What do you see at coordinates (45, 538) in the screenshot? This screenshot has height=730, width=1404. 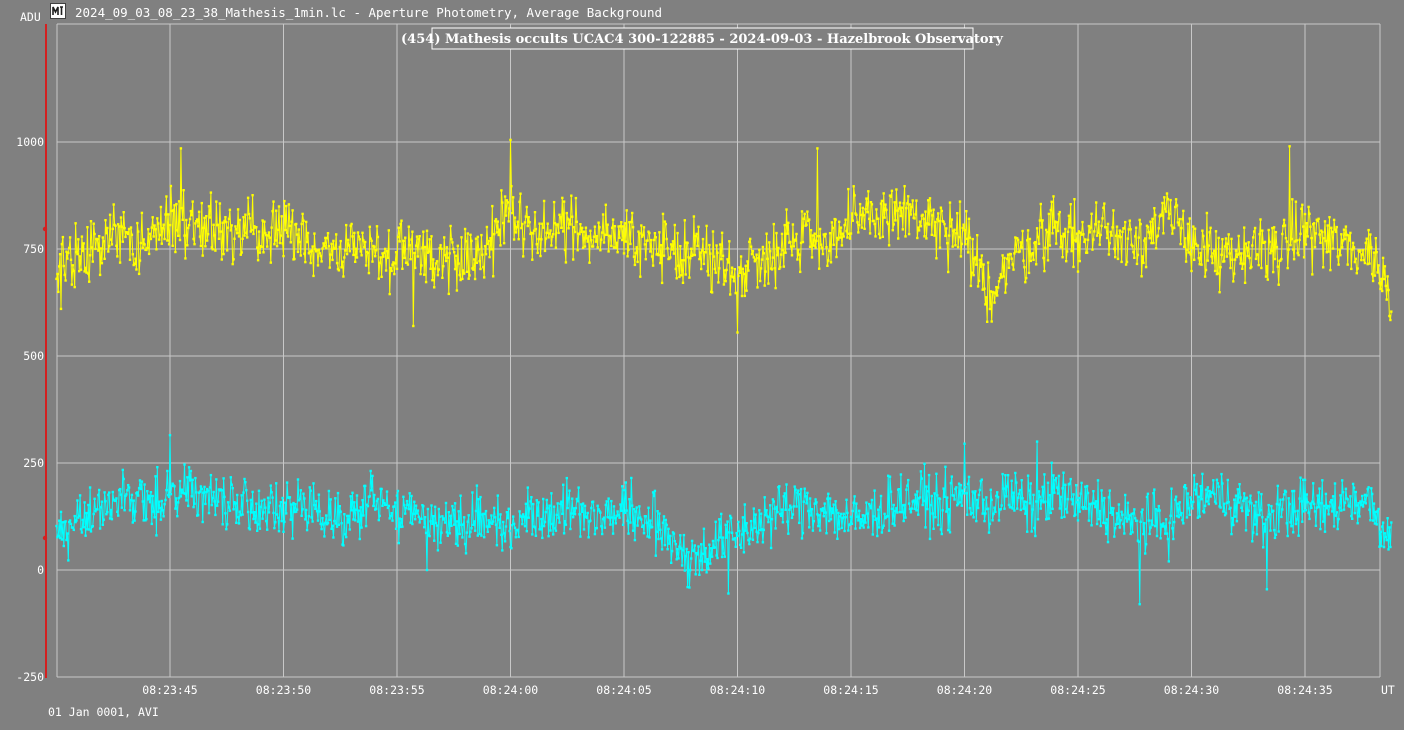 I see `marker-handle-comparison` at bounding box center [45, 538].